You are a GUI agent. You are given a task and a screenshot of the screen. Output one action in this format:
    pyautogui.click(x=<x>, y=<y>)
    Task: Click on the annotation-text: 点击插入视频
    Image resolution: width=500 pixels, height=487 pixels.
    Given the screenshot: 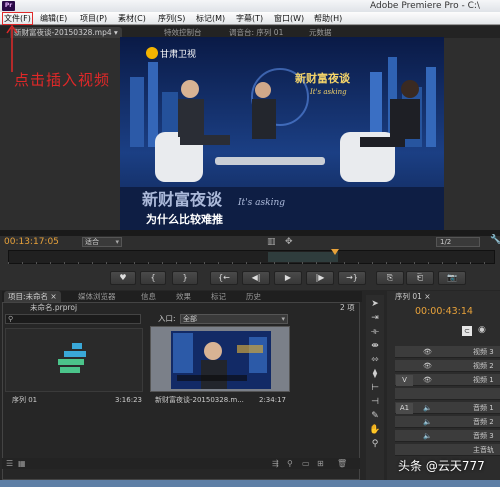 What is the action you would take?
    pyautogui.click(x=62, y=80)
    